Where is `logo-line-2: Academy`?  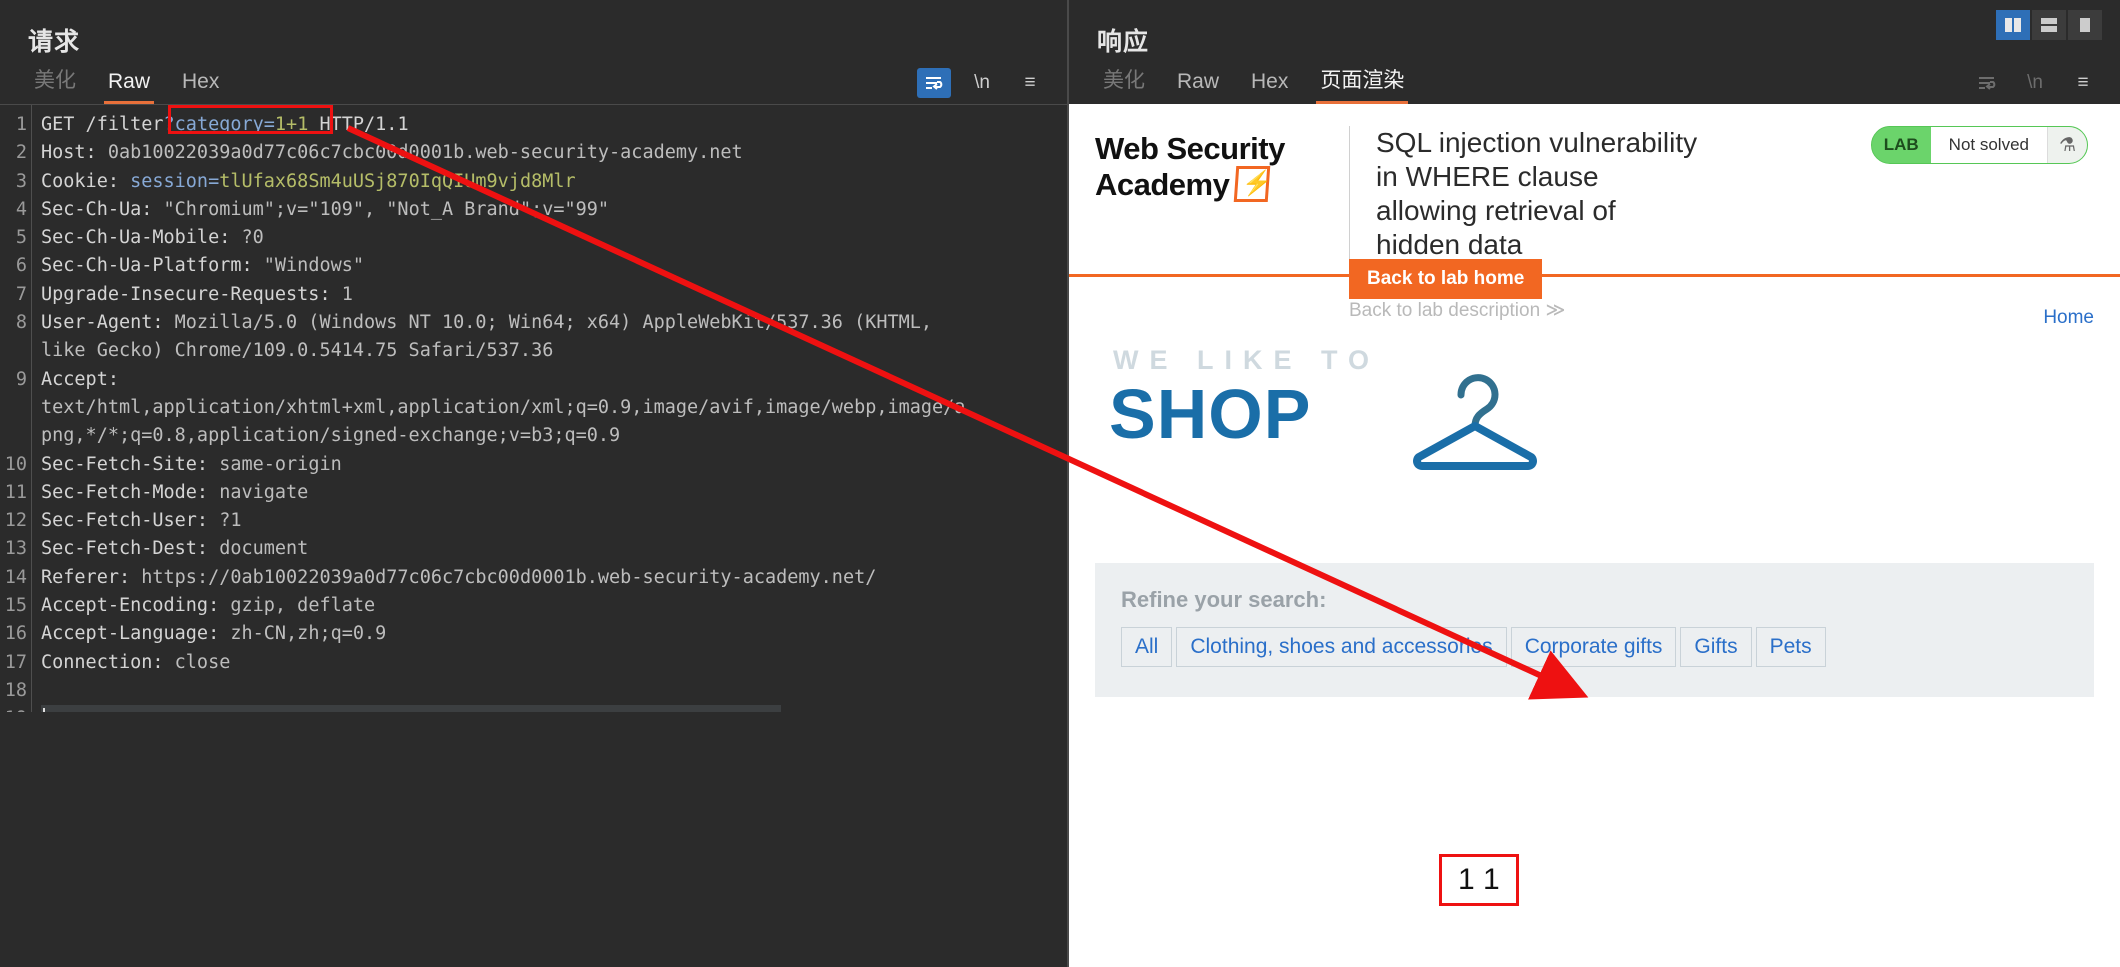
logo-line-2: Academy is located at coordinates (1162, 184).